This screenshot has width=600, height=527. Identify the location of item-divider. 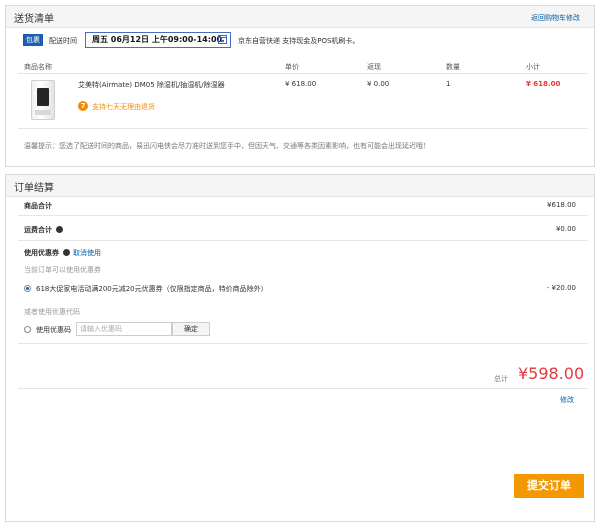
(303, 128).